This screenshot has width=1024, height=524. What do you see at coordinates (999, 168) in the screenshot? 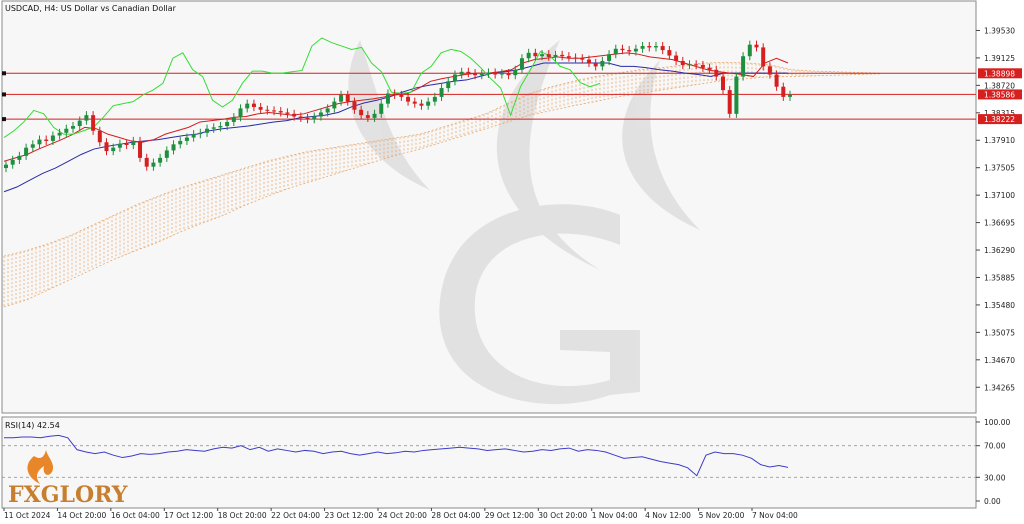
I see `price-tick-label: 1.37505` at bounding box center [999, 168].